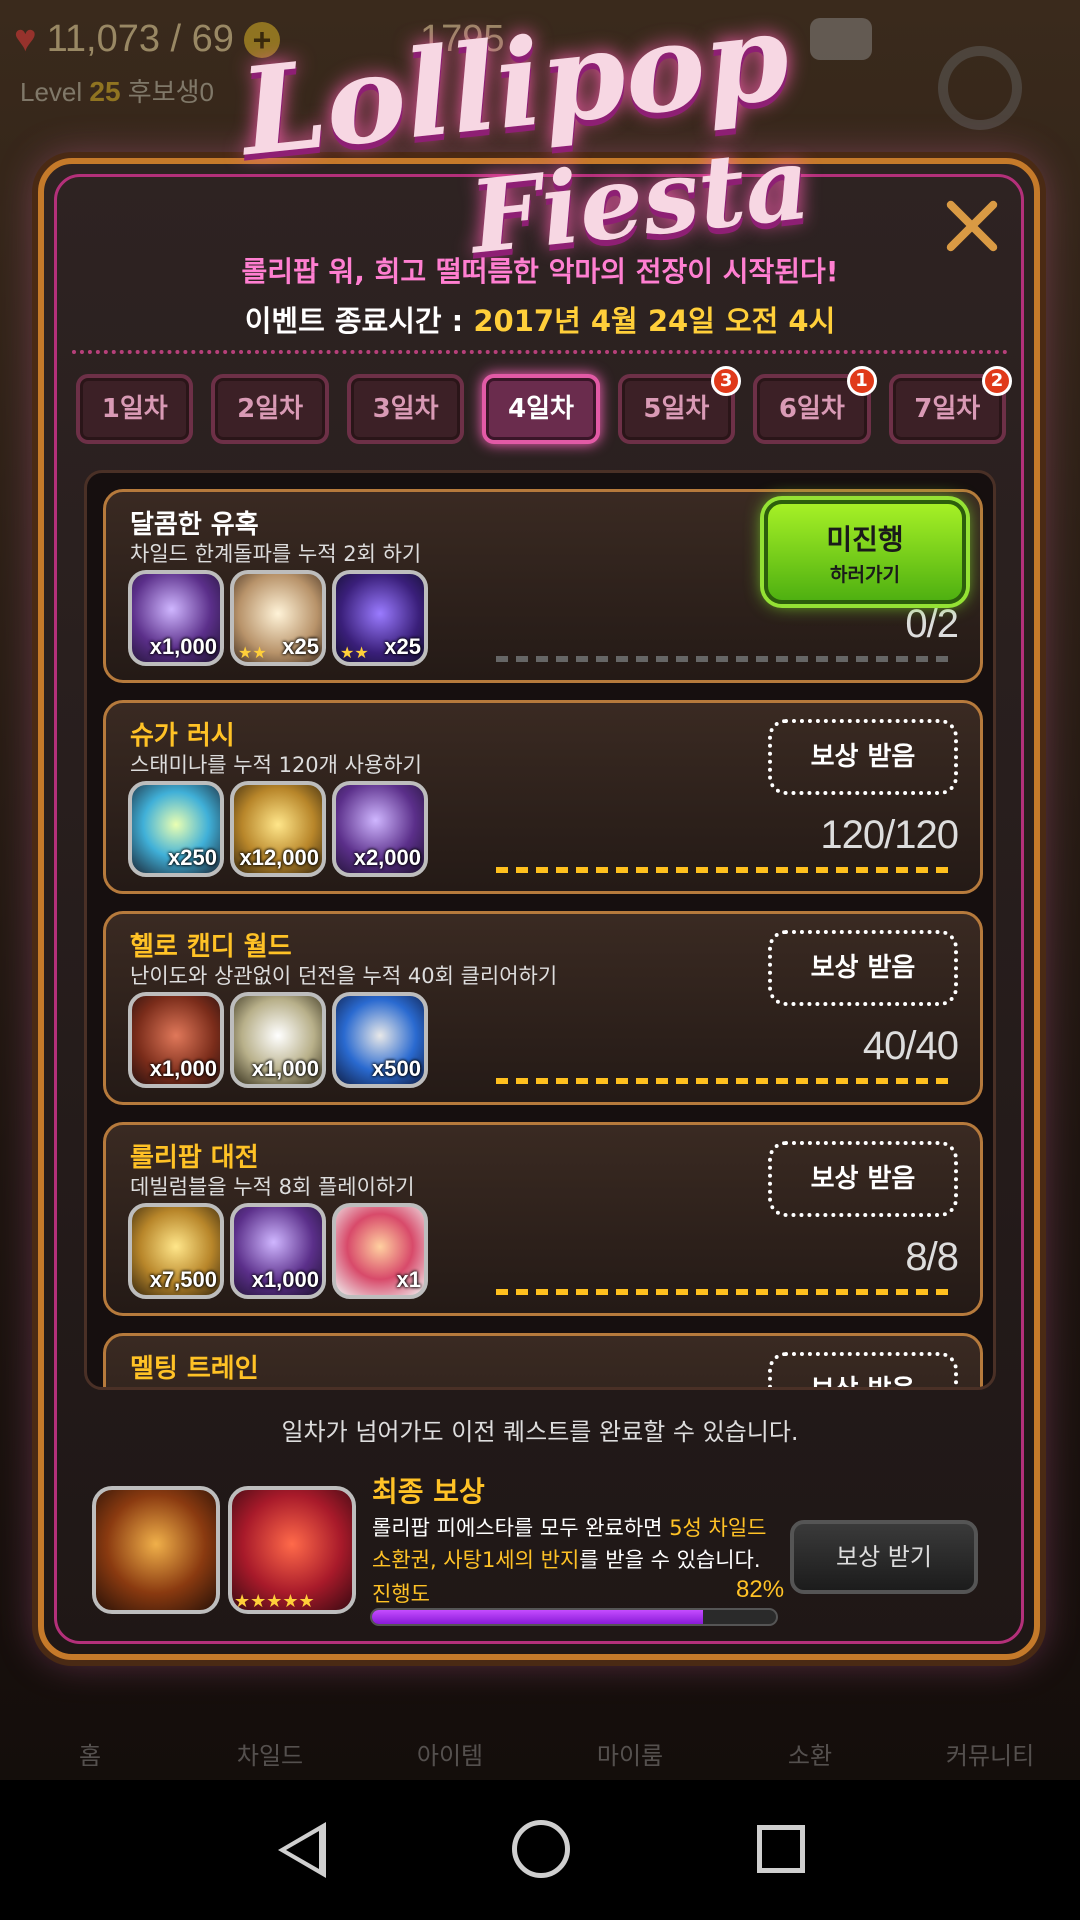 The height and width of the screenshot is (1920, 1080). What do you see at coordinates (996, 381) in the screenshot?
I see `notification-badge: 2` at bounding box center [996, 381].